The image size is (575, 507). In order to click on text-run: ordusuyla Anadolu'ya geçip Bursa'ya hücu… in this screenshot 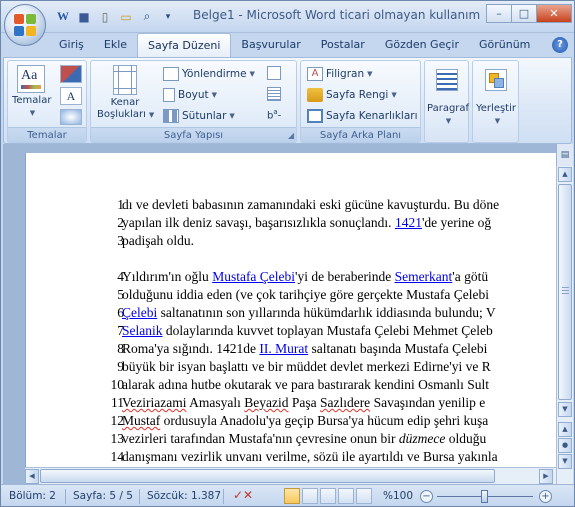, I will do `click(324, 420)`.